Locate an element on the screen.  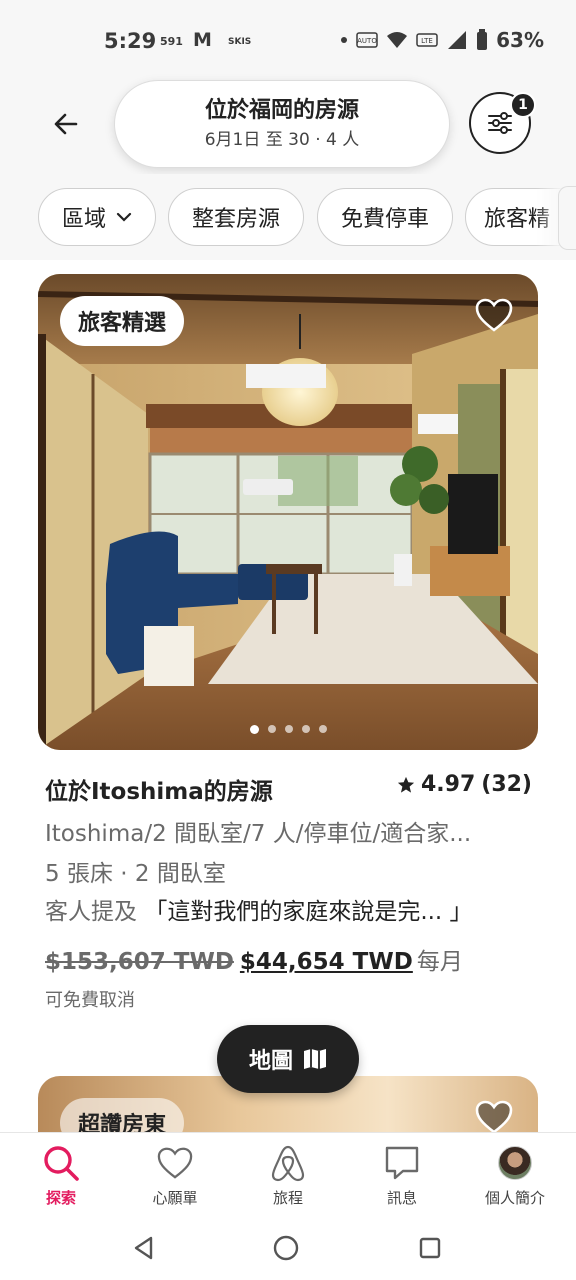
svg-text: LTE is located at coordinates (427, 41).